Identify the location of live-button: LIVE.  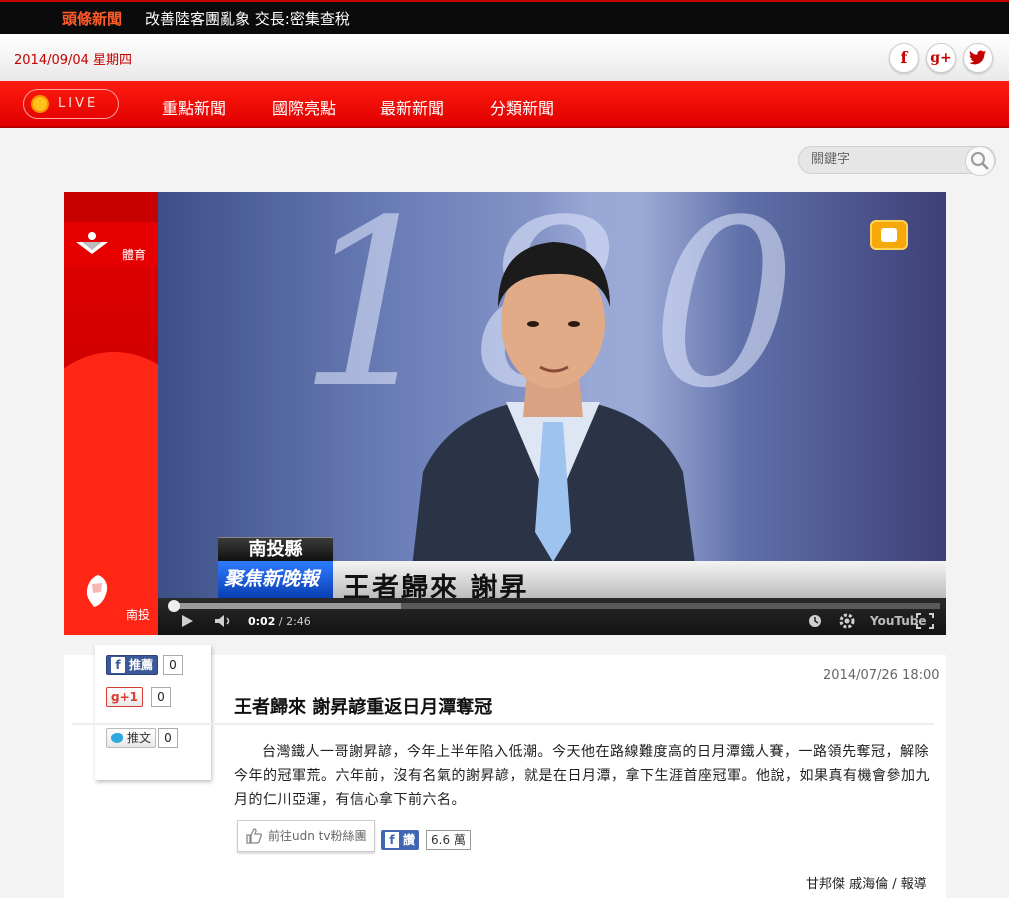
(71, 104).